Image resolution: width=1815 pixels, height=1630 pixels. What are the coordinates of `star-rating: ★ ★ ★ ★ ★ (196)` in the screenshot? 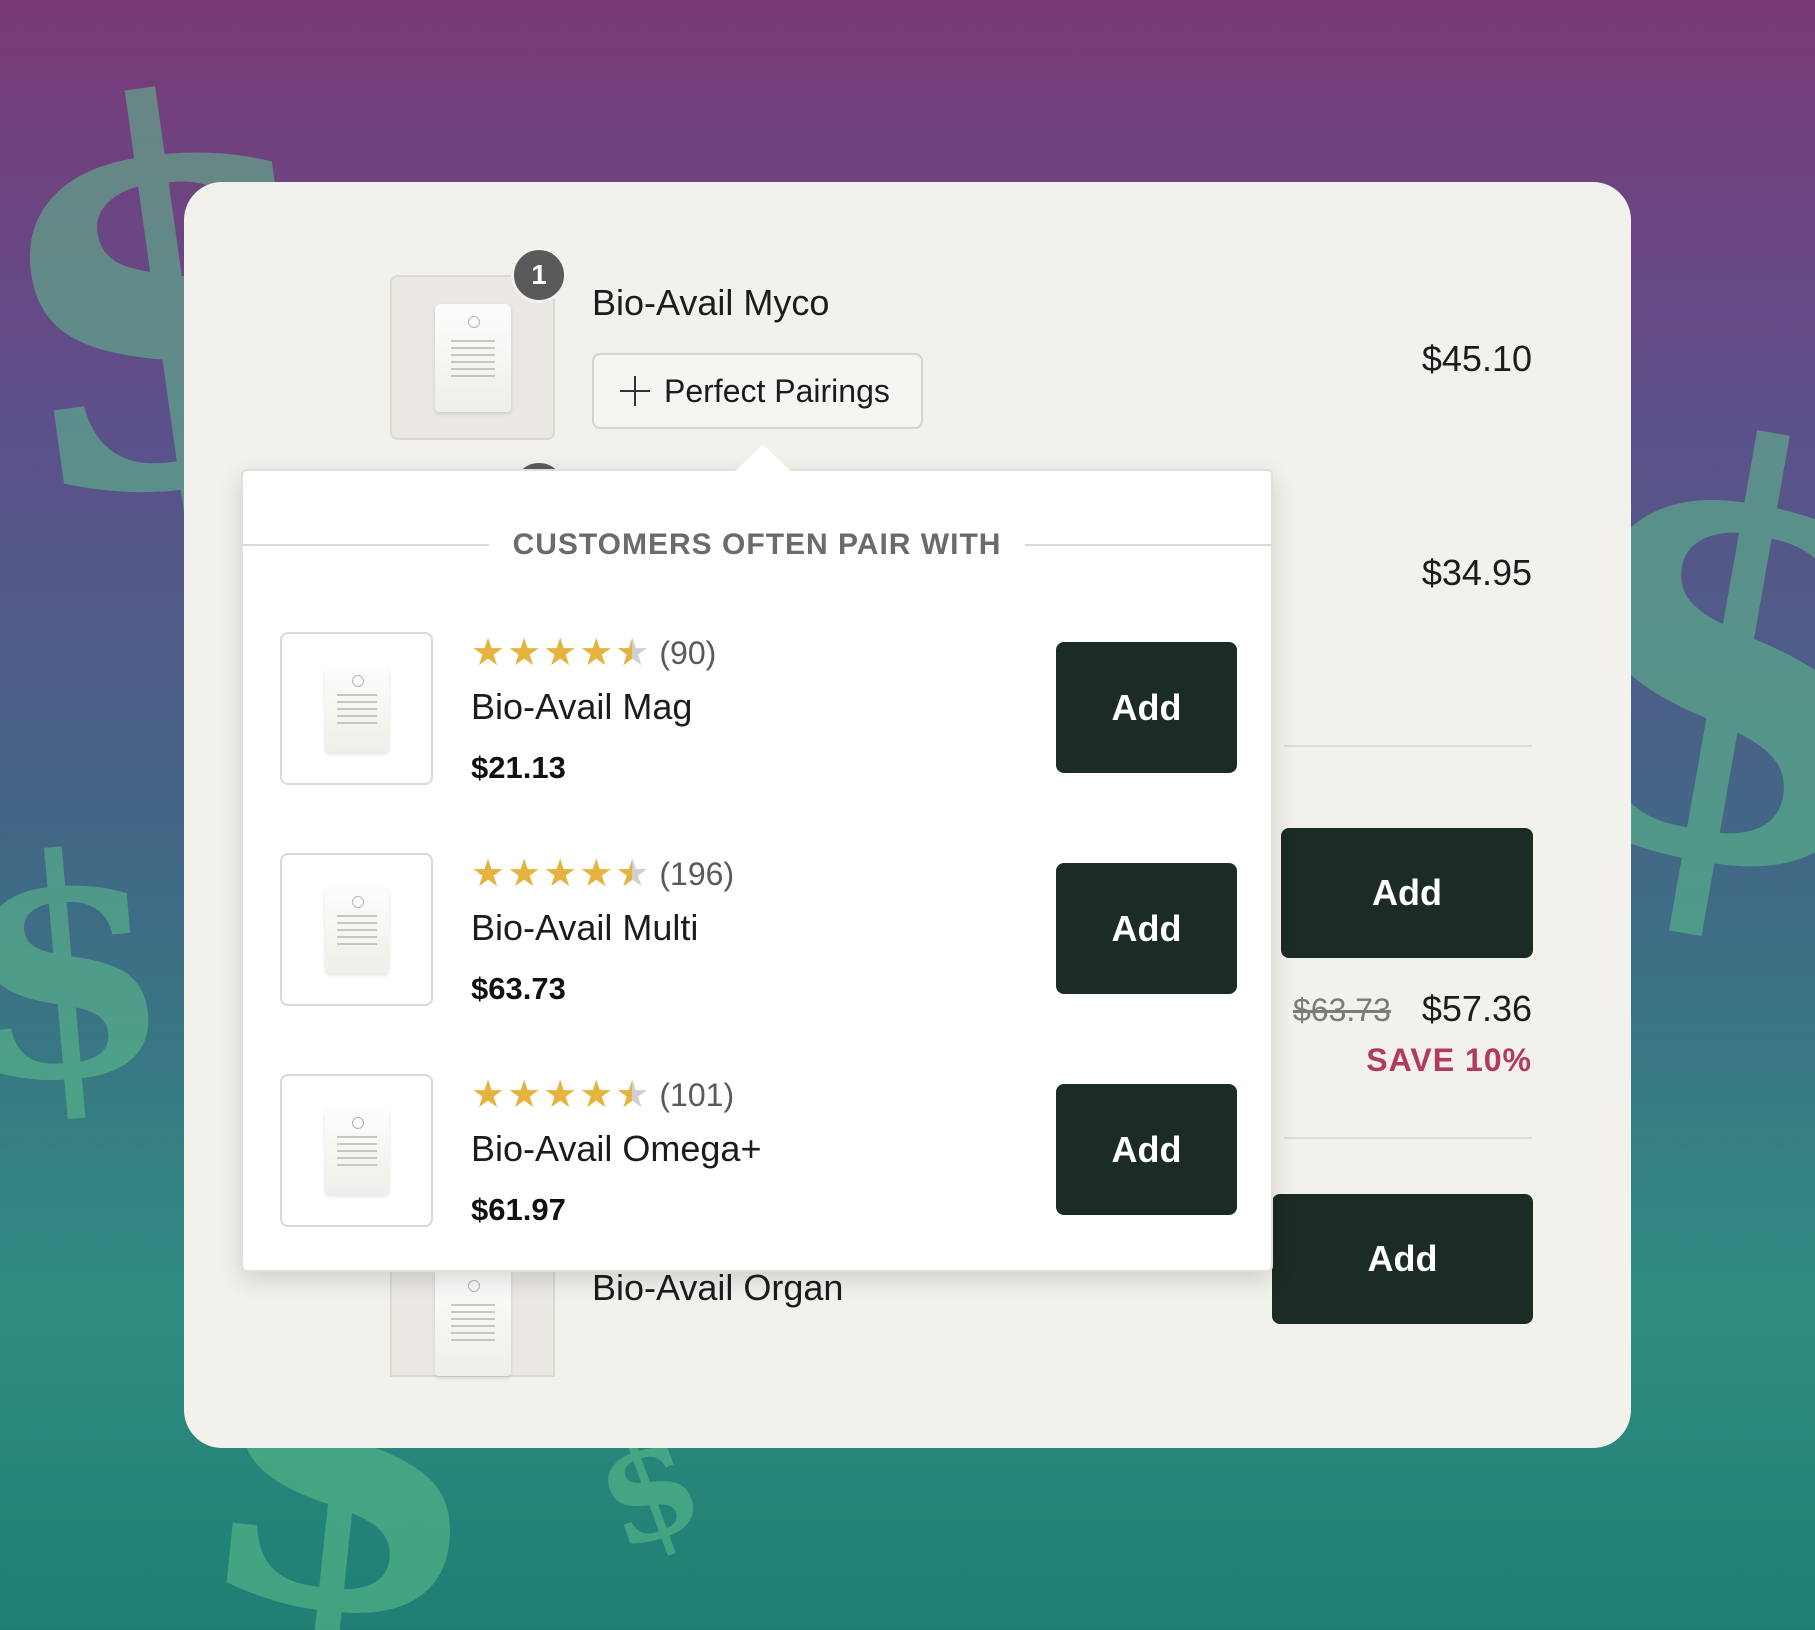 It's located at (602, 874).